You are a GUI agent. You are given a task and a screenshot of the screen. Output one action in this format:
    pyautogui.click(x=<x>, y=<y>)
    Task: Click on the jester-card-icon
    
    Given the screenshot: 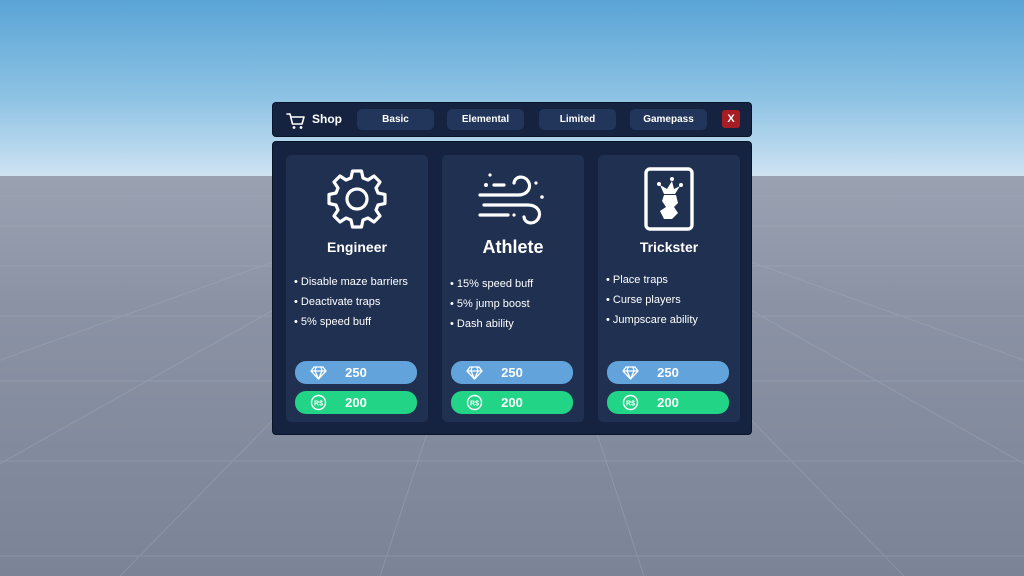 What is the action you would take?
    pyautogui.click(x=669, y=199)
    